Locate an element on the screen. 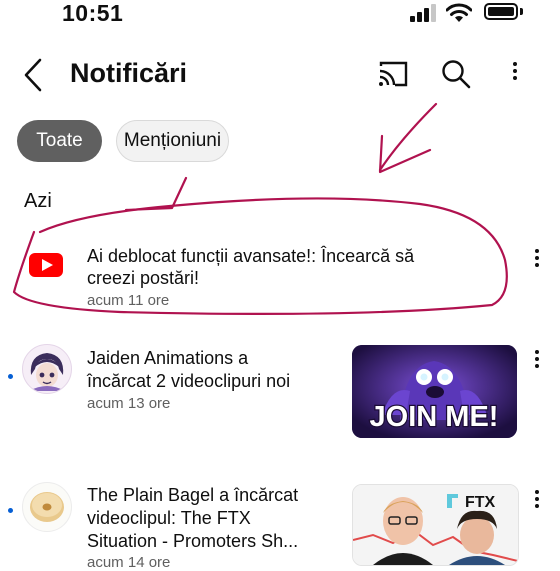 Image resolution: width=560 pixels, height=571 pixels. page-title: Notificări is located at coordinates (129, 73).